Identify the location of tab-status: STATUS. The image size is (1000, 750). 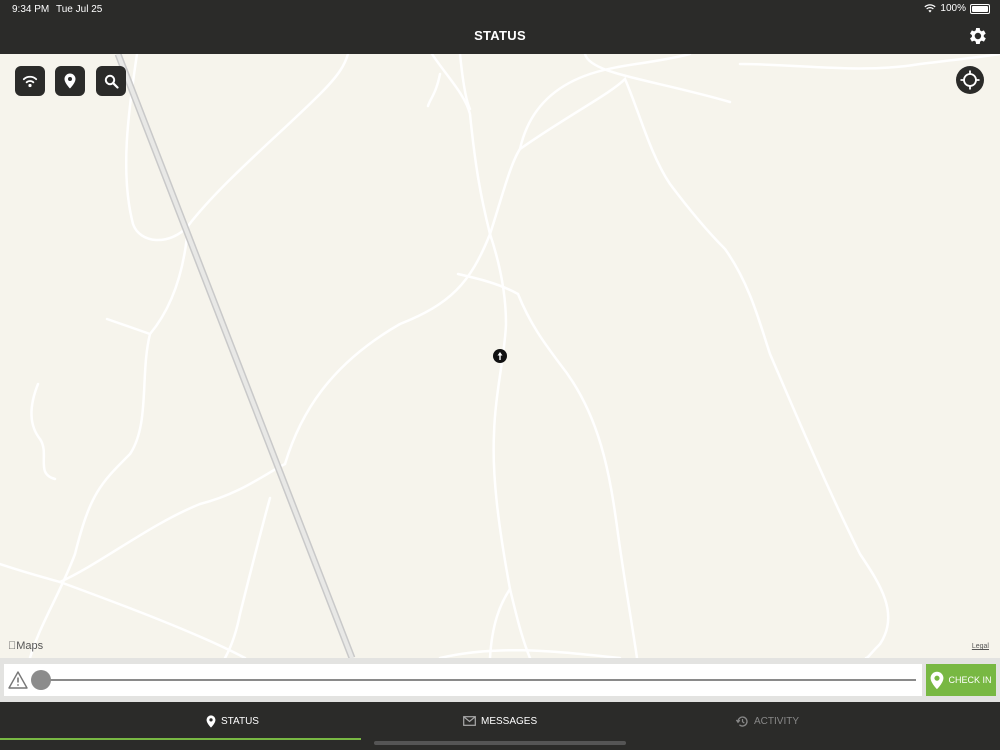
(232, 721).